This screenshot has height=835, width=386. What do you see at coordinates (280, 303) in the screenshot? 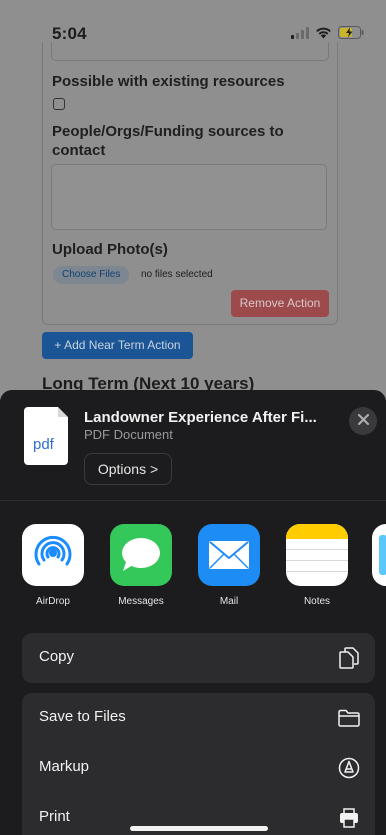
I see `remove-action-button: Remove Action` at bounding box center [280, 303].